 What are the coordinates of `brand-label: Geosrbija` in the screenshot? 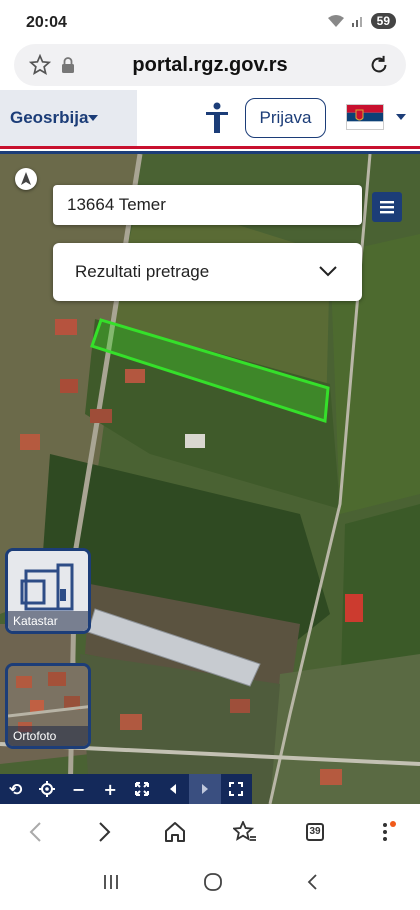 It's located at (49, 117).